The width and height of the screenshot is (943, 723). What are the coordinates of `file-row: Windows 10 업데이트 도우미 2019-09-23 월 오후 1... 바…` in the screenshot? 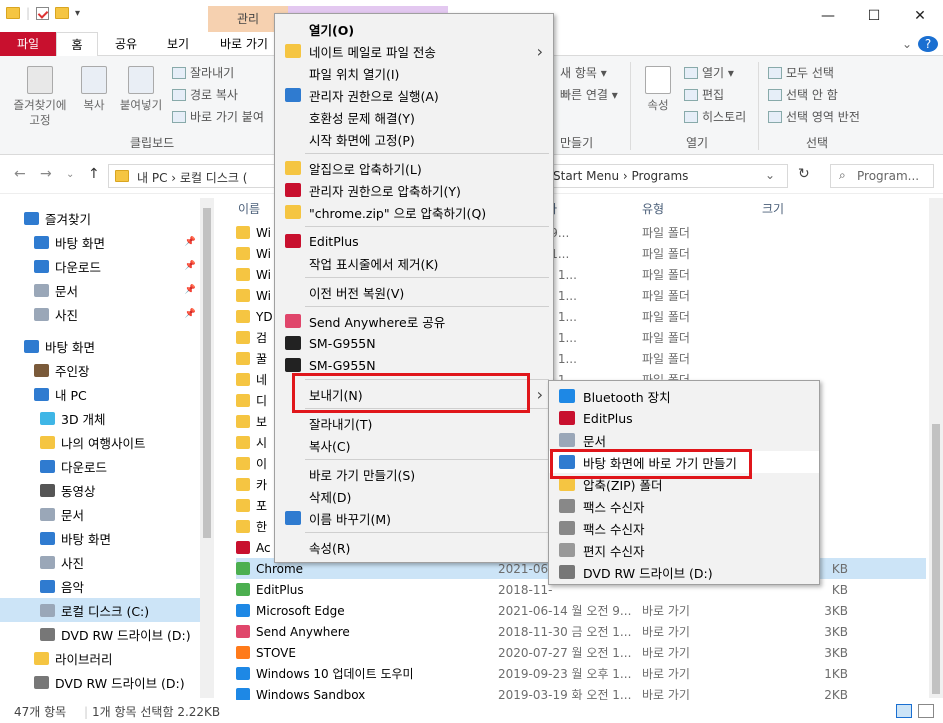 It's located at (581, 673).